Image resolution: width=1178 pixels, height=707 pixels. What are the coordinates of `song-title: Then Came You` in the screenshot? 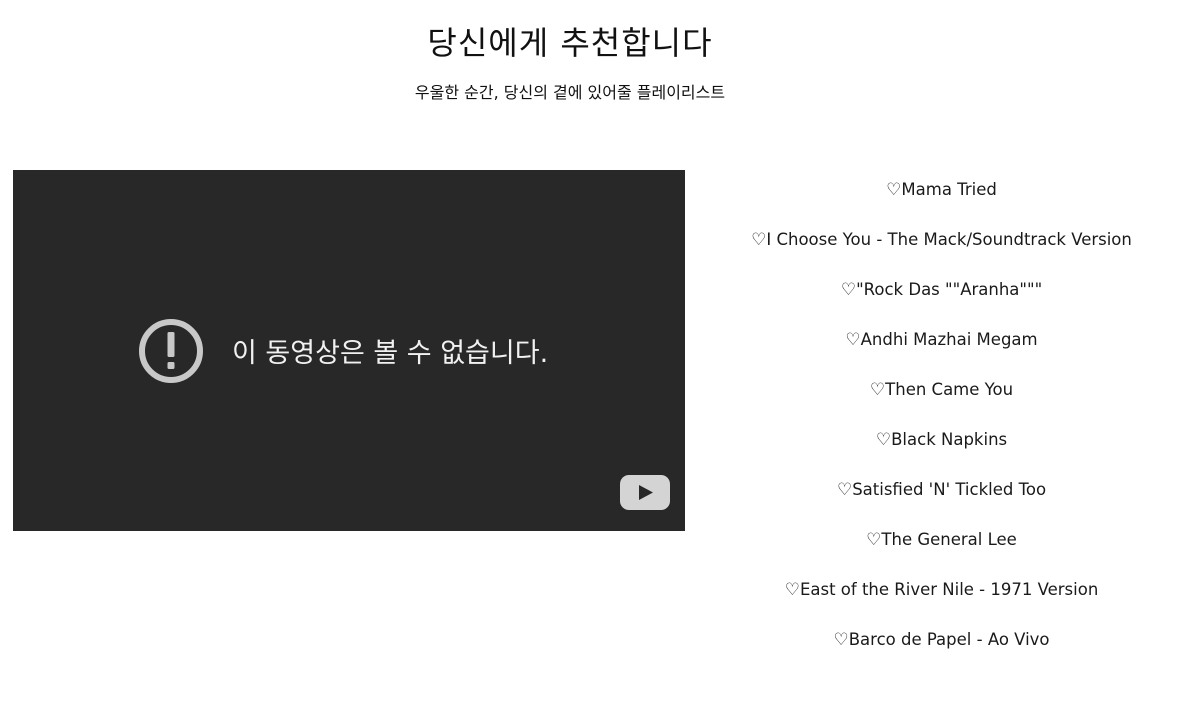 It's located at (949, 389).